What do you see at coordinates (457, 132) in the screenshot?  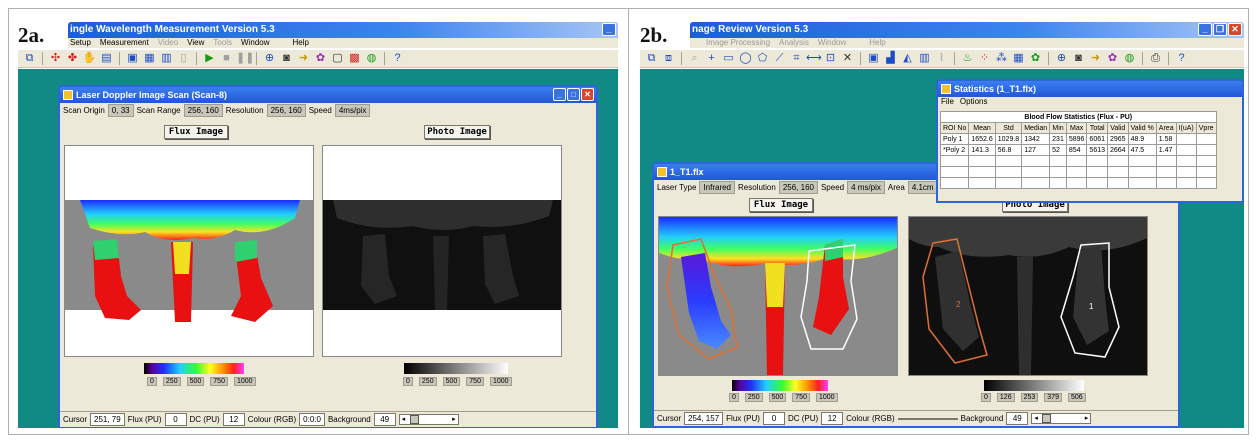 I see `photo-image-button: Photo Image` at bounding box center [457, 132].